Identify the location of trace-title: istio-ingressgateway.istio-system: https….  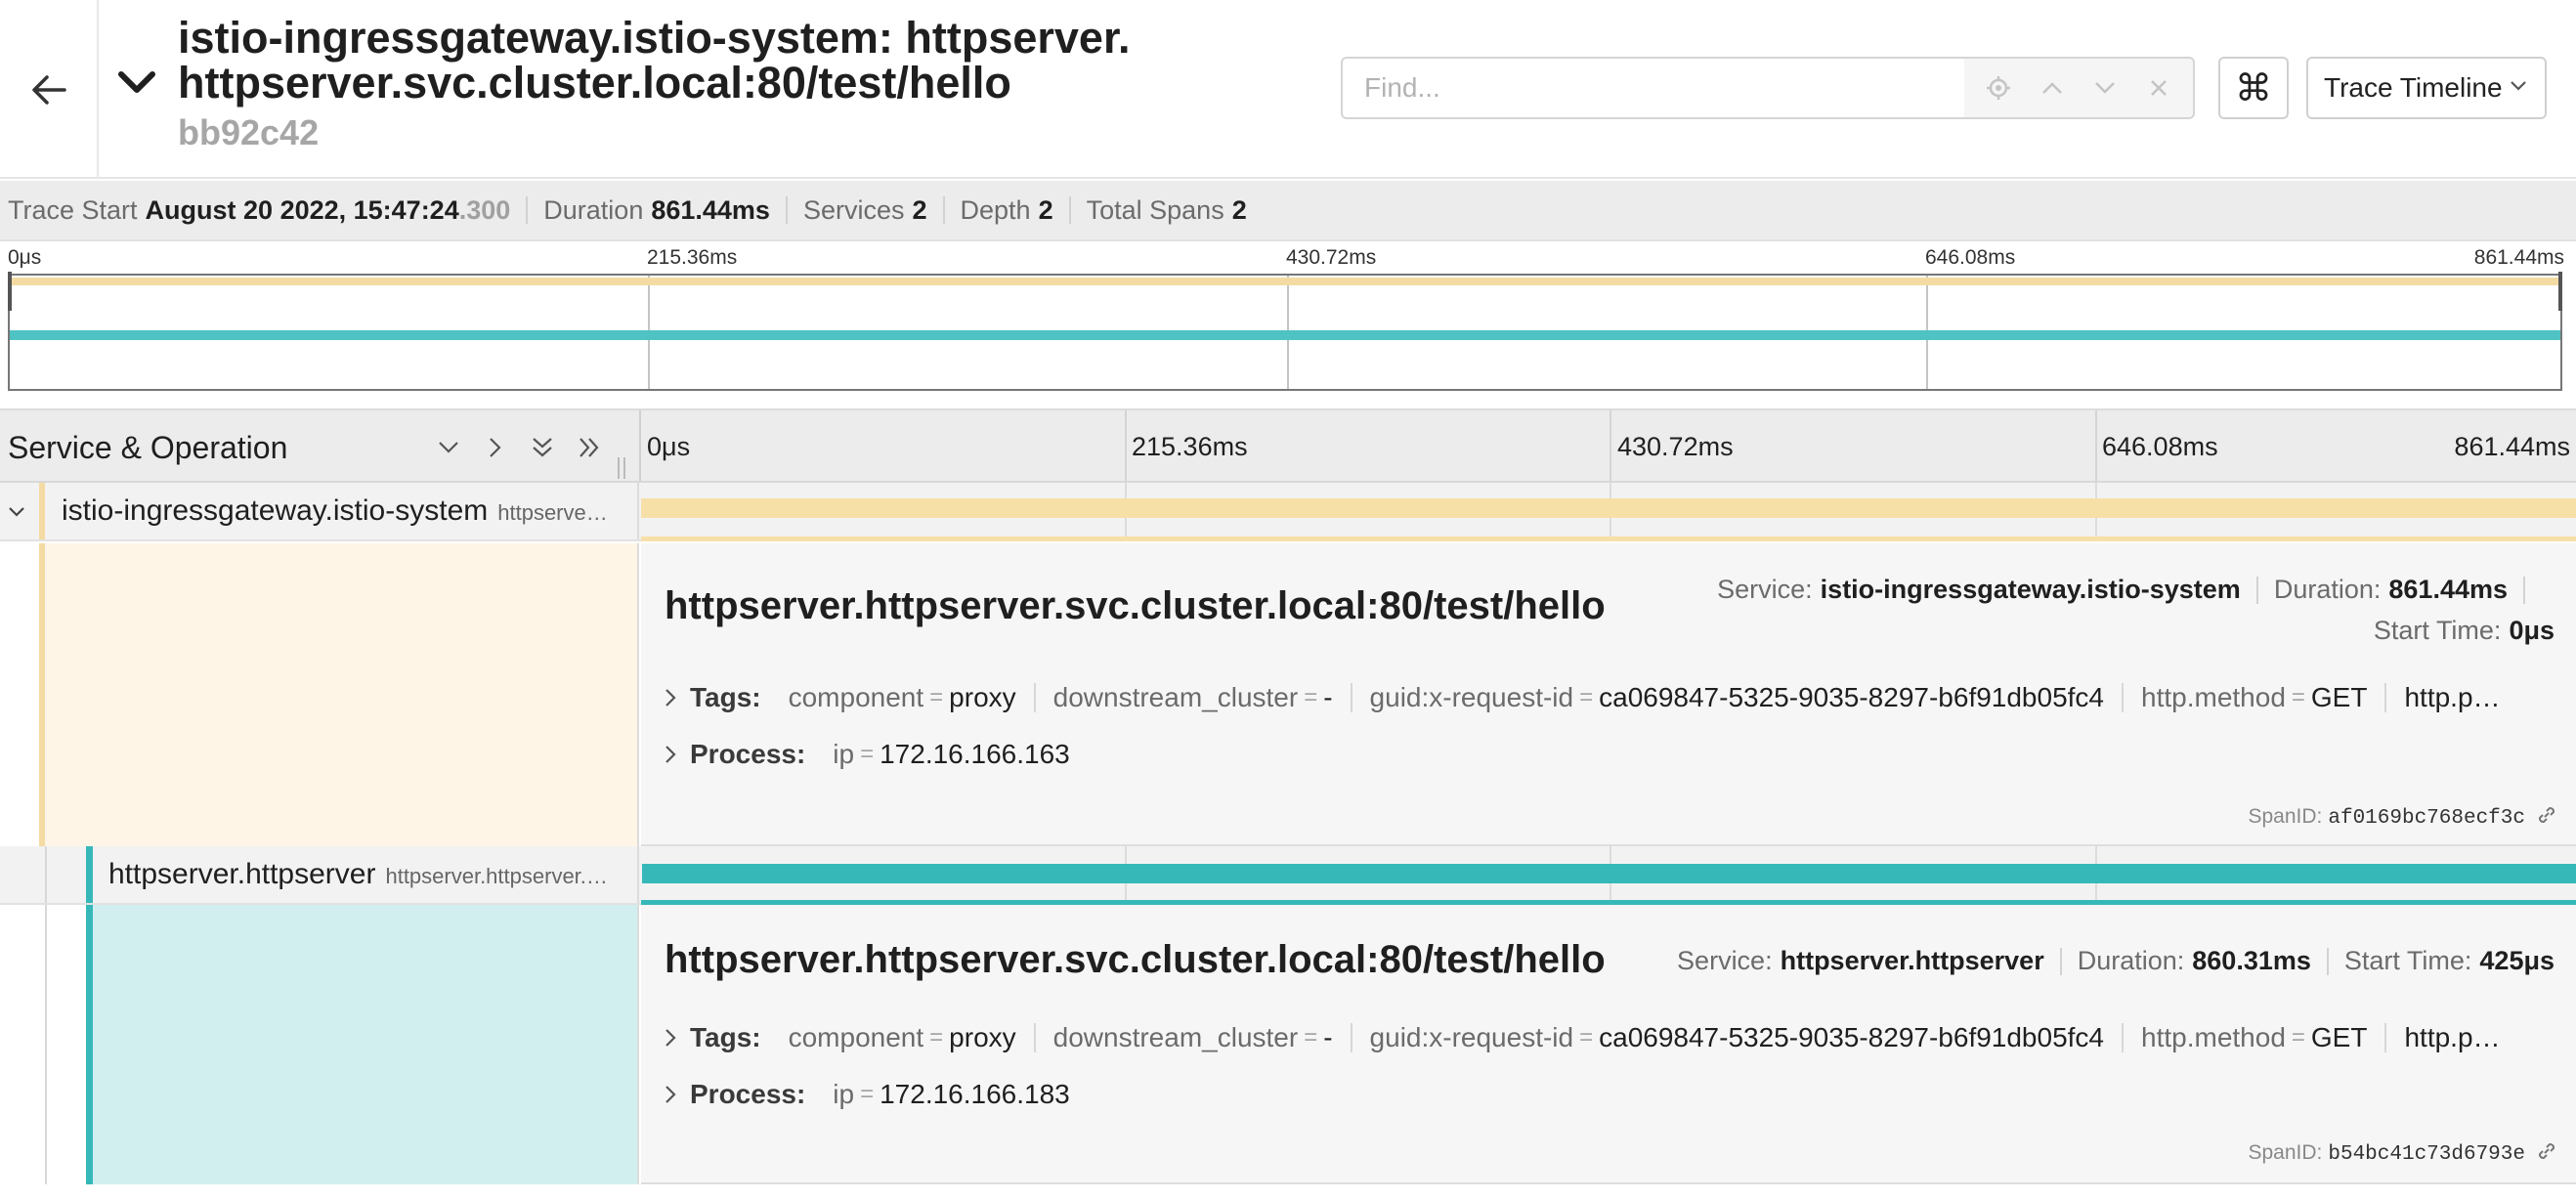
(655, 60).